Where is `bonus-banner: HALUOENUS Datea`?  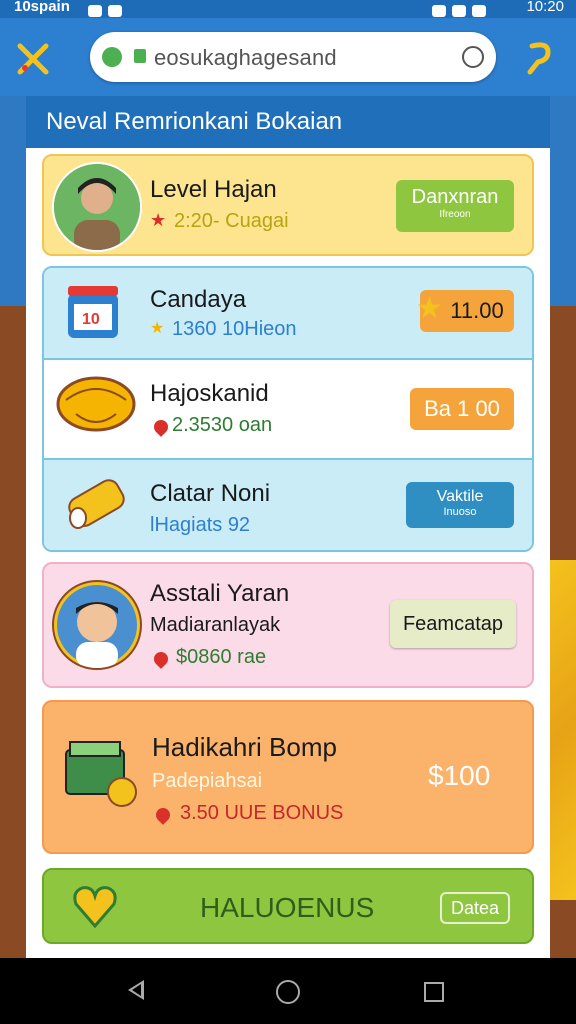 bonus-banner: HALUOENUS Datea is located at coordinates (288, 906).